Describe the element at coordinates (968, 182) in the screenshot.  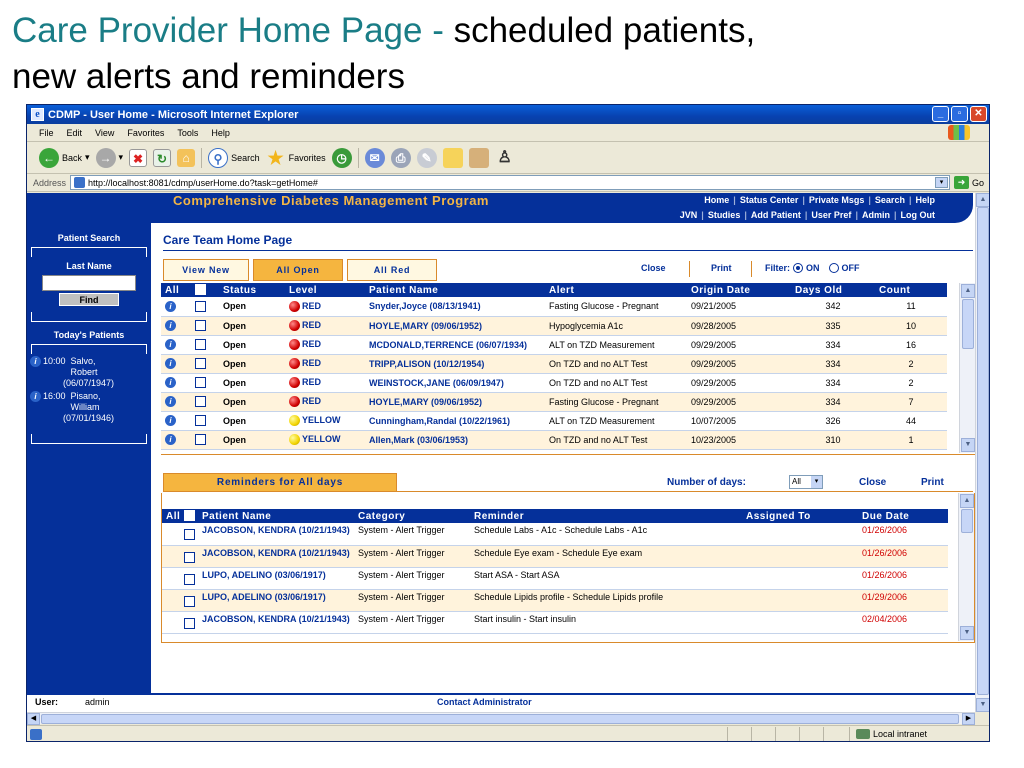
I see `go-button: ➜ Go` at that location.